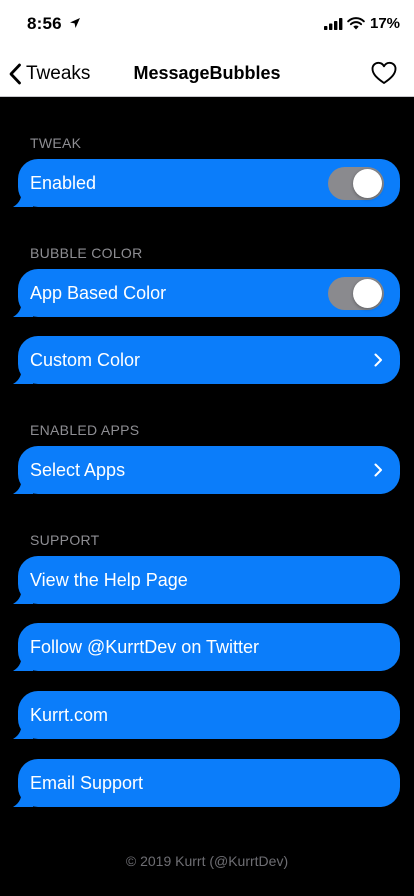  I want to click on section-header-tweak: TWEAK, so click(56, 143).